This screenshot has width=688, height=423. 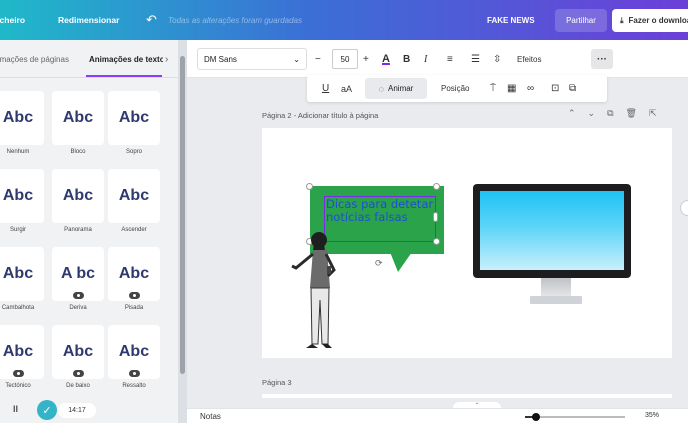 I want to click on underline-button: U, so click(x=325, y=88).